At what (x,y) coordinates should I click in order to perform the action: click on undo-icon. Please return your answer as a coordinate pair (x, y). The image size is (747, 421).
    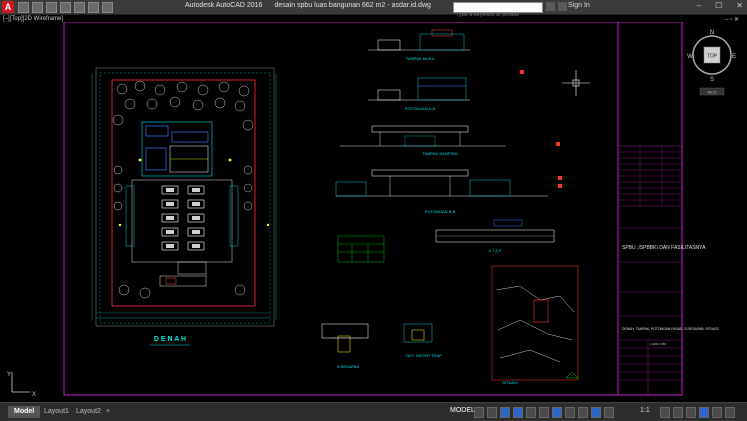
    Looking at the image, I should click on (93, 7).